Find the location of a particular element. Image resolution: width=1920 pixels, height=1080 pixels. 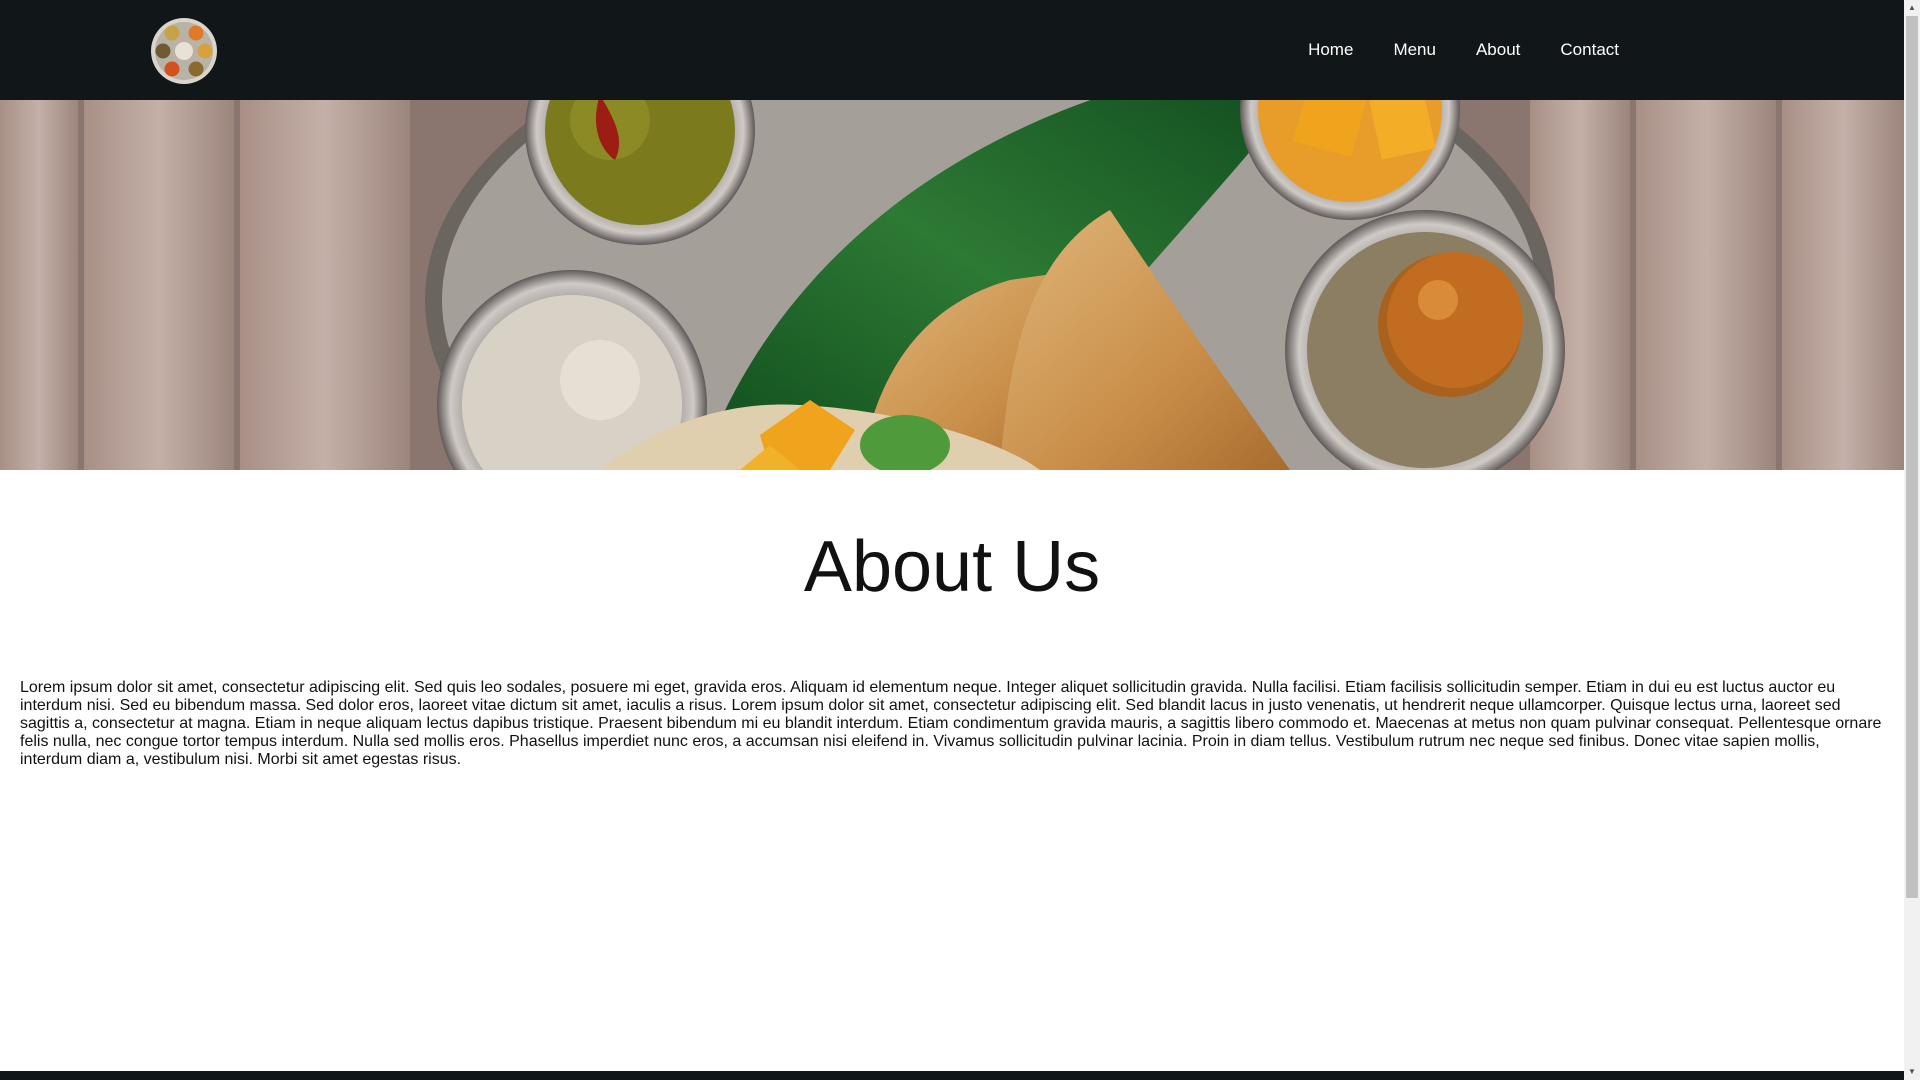

nav-home-link: Home is located at coordinates (1330, 50).